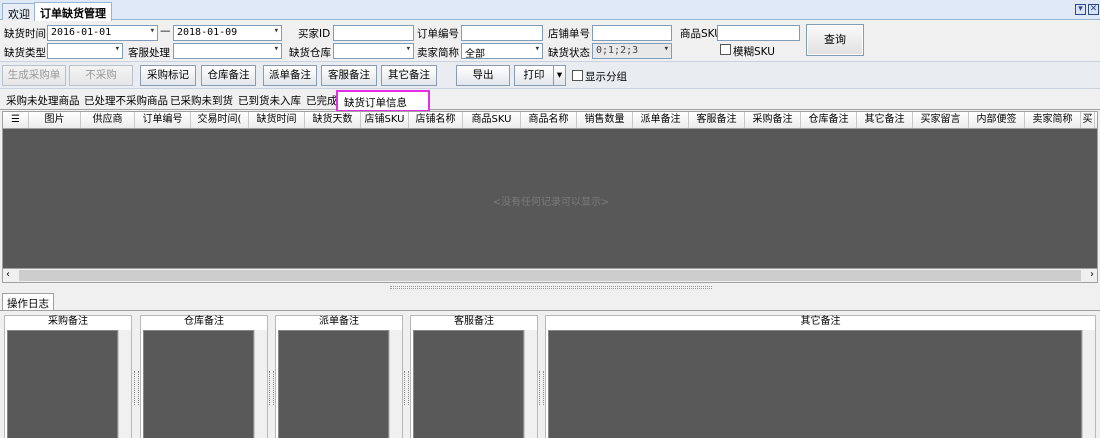  What do you see at coordinates (25, 34) in the screenshot?
I see `shortage-time-label: 缺货时间` at bounding box center [25, 34].